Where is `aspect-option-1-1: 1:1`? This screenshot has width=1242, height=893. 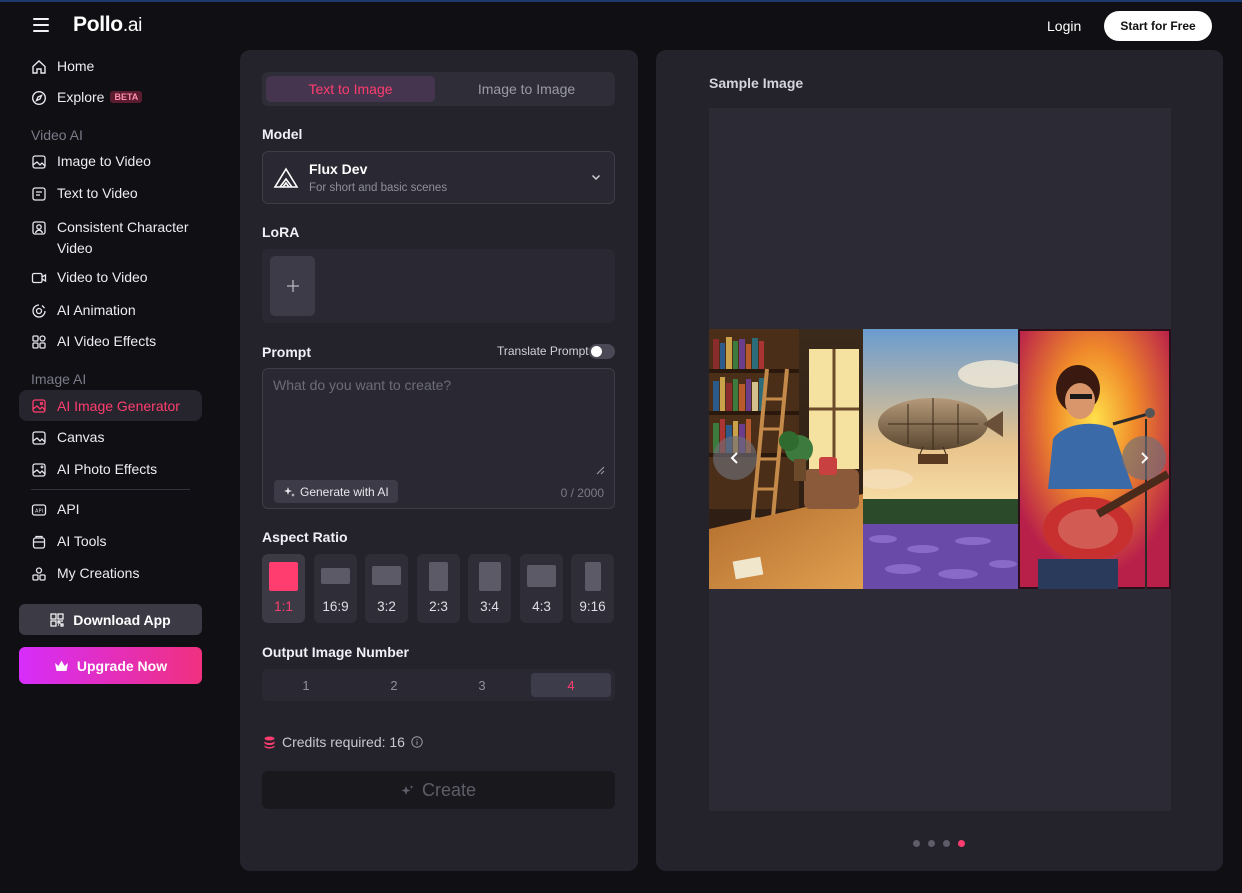
aspect-option-1-1: 1:1 is located at coordinates (283, 588).